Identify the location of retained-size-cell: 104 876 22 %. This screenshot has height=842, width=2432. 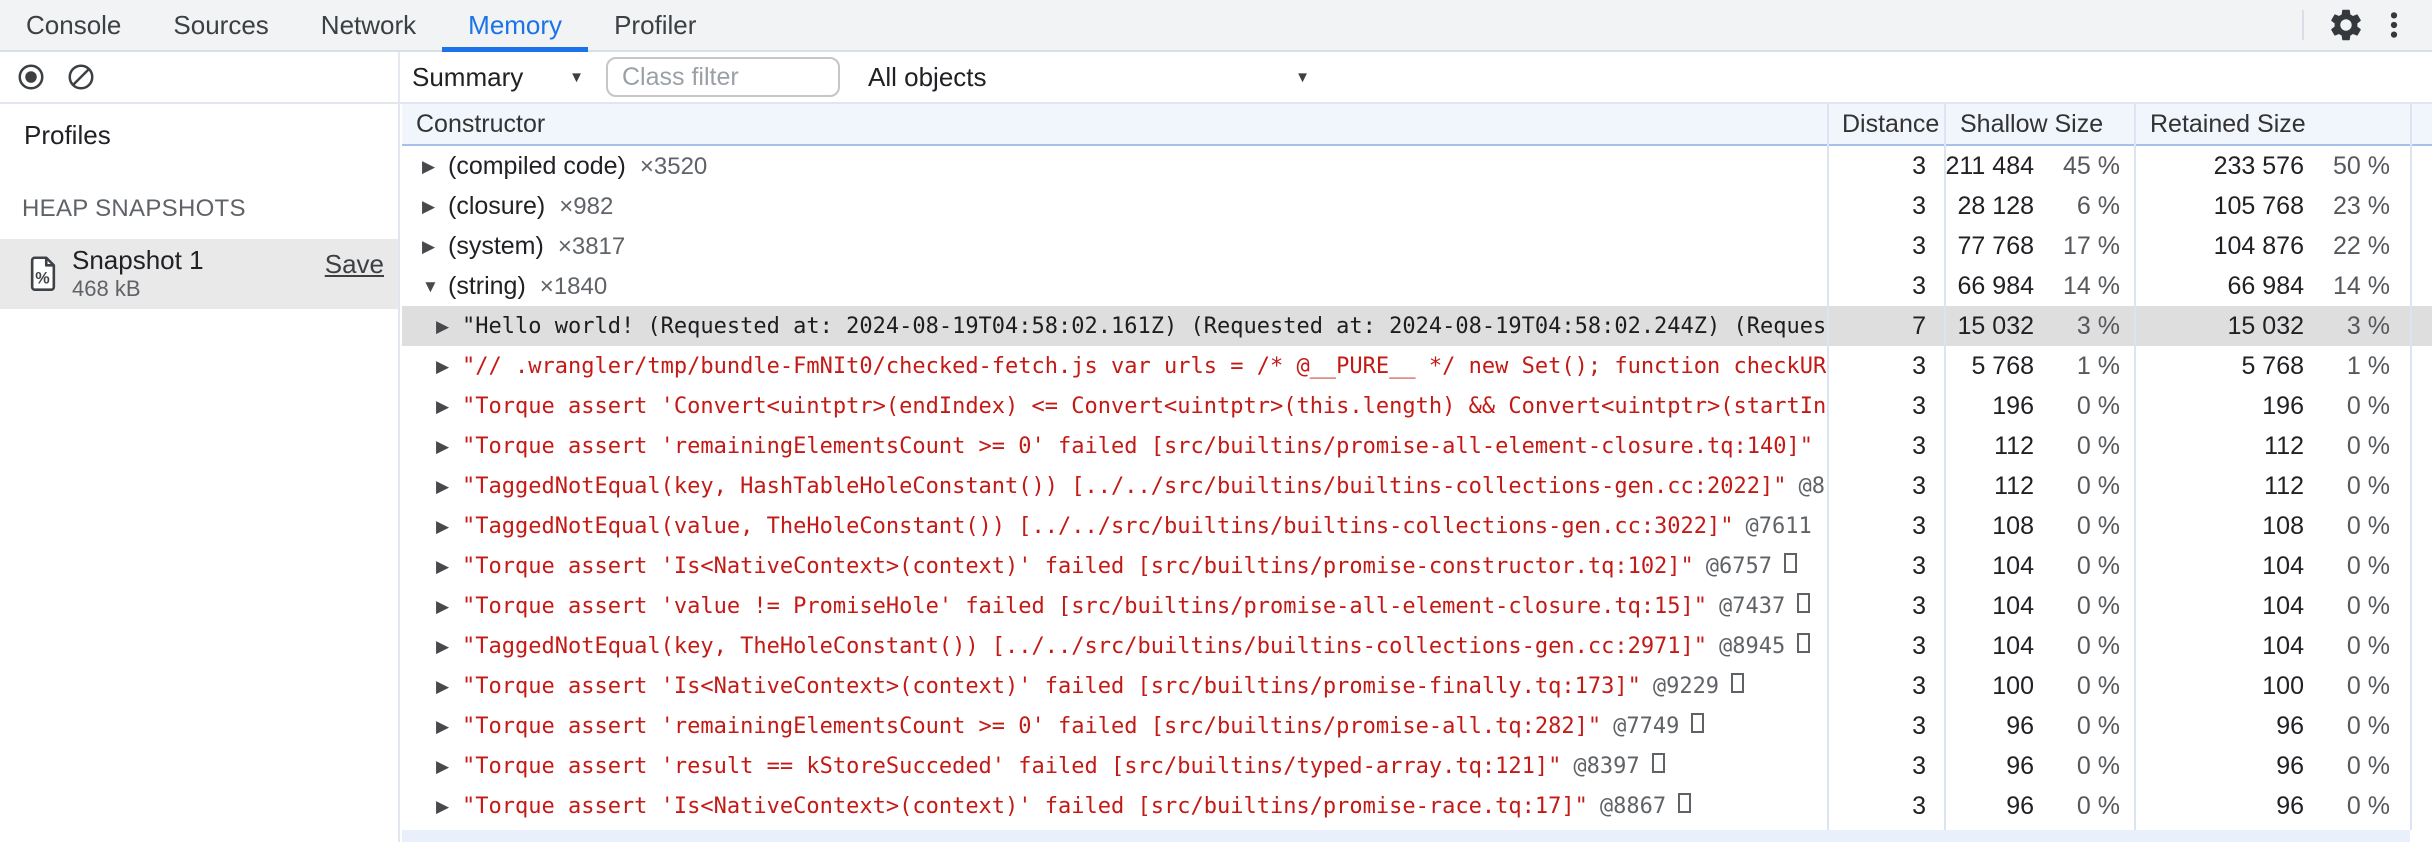
(2272, 246).